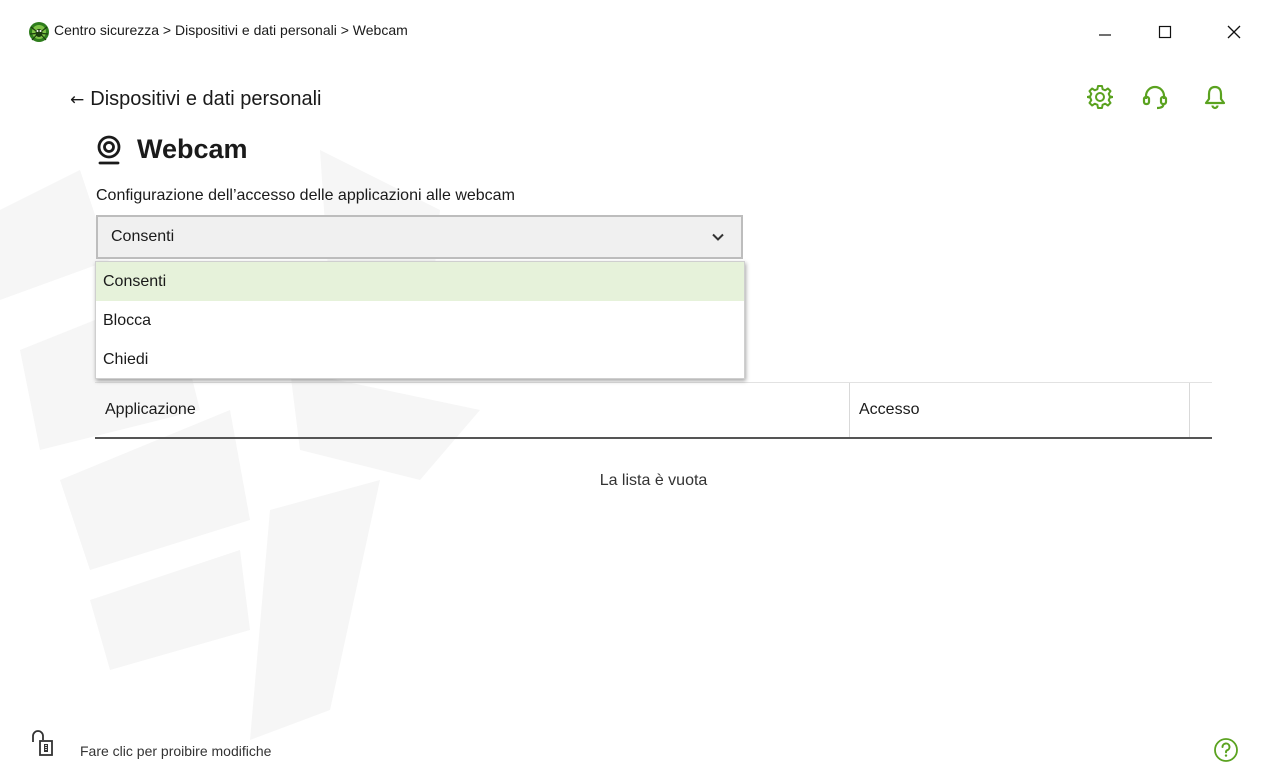  What do you see at coordinates (109, 149) in the screenshot?
I see `webcam-icon` at bounding box center [109, 149].